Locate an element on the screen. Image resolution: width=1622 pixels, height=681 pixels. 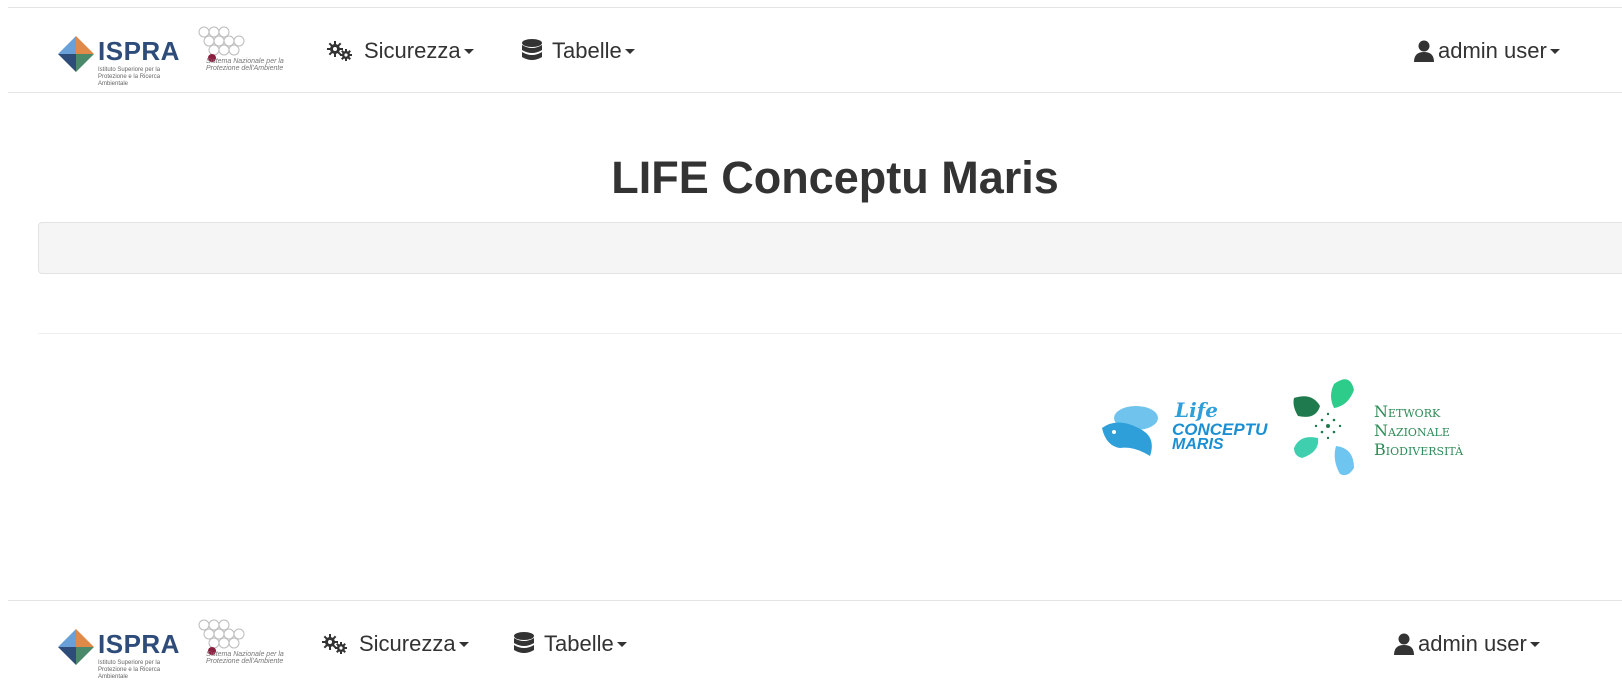
divider is located at coordinates (830, 333).